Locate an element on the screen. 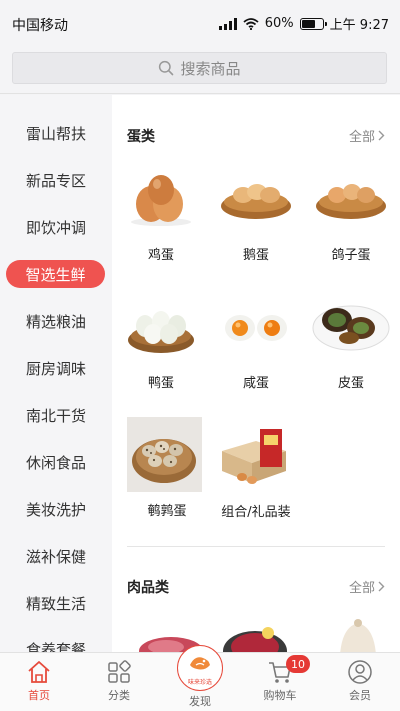 The image size is (400, 711). bird-logo-icon is located at coordinates (200, 663).